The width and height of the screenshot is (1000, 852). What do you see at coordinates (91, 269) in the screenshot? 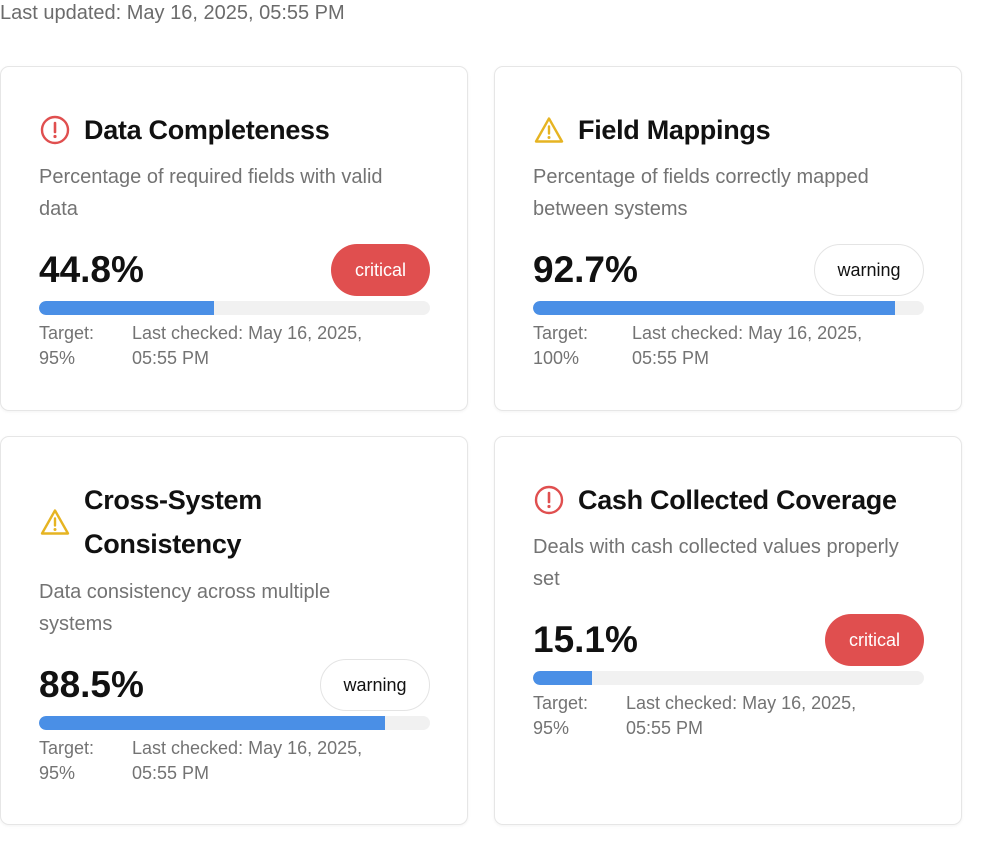
I see `metric-value: 44.8%` at bounding box center [91, 269].